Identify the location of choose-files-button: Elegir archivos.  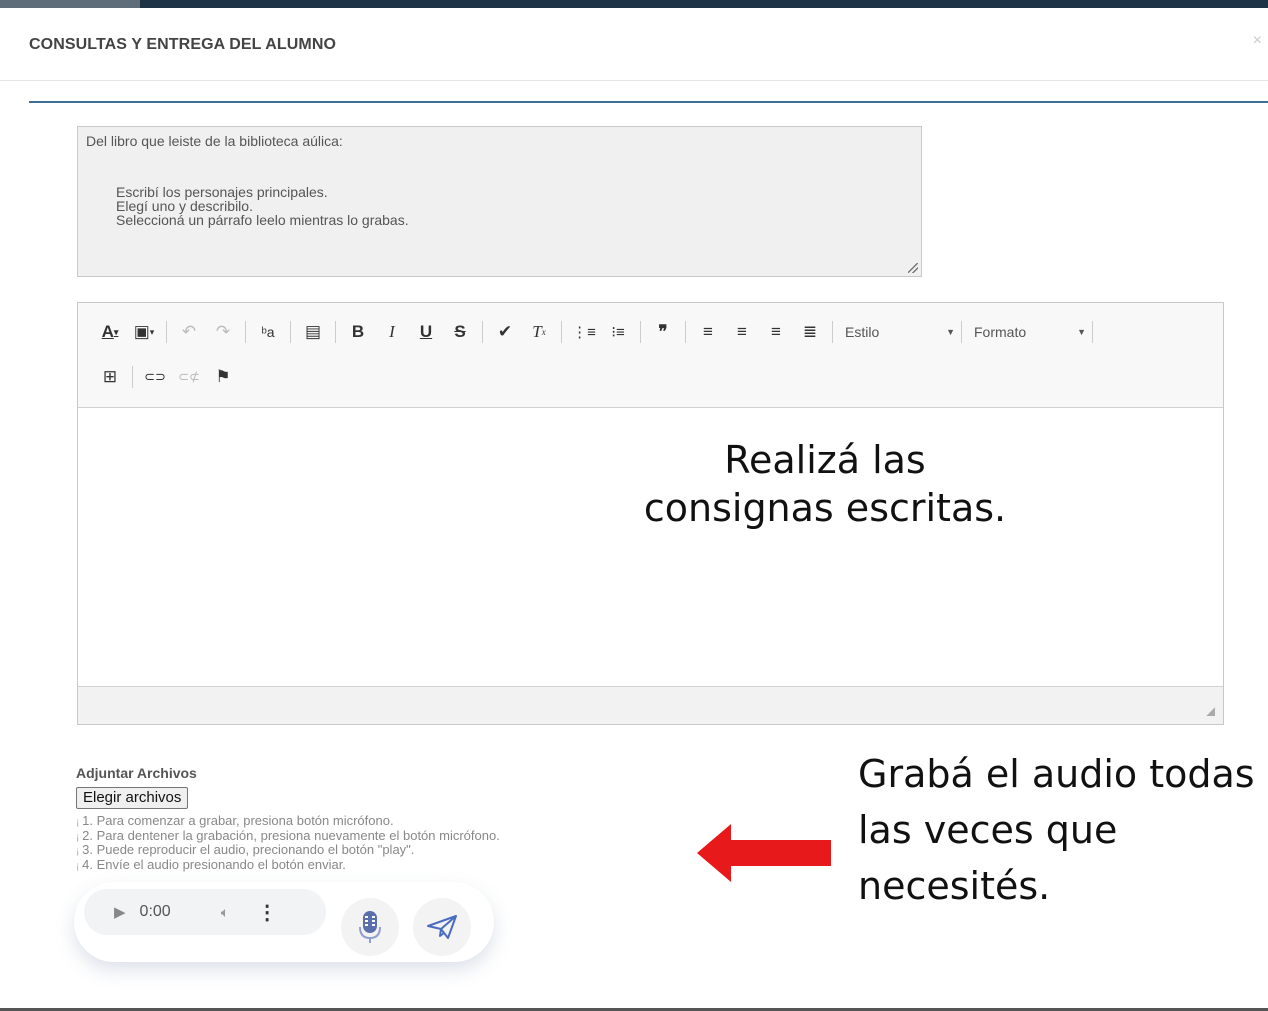
(132, 798).